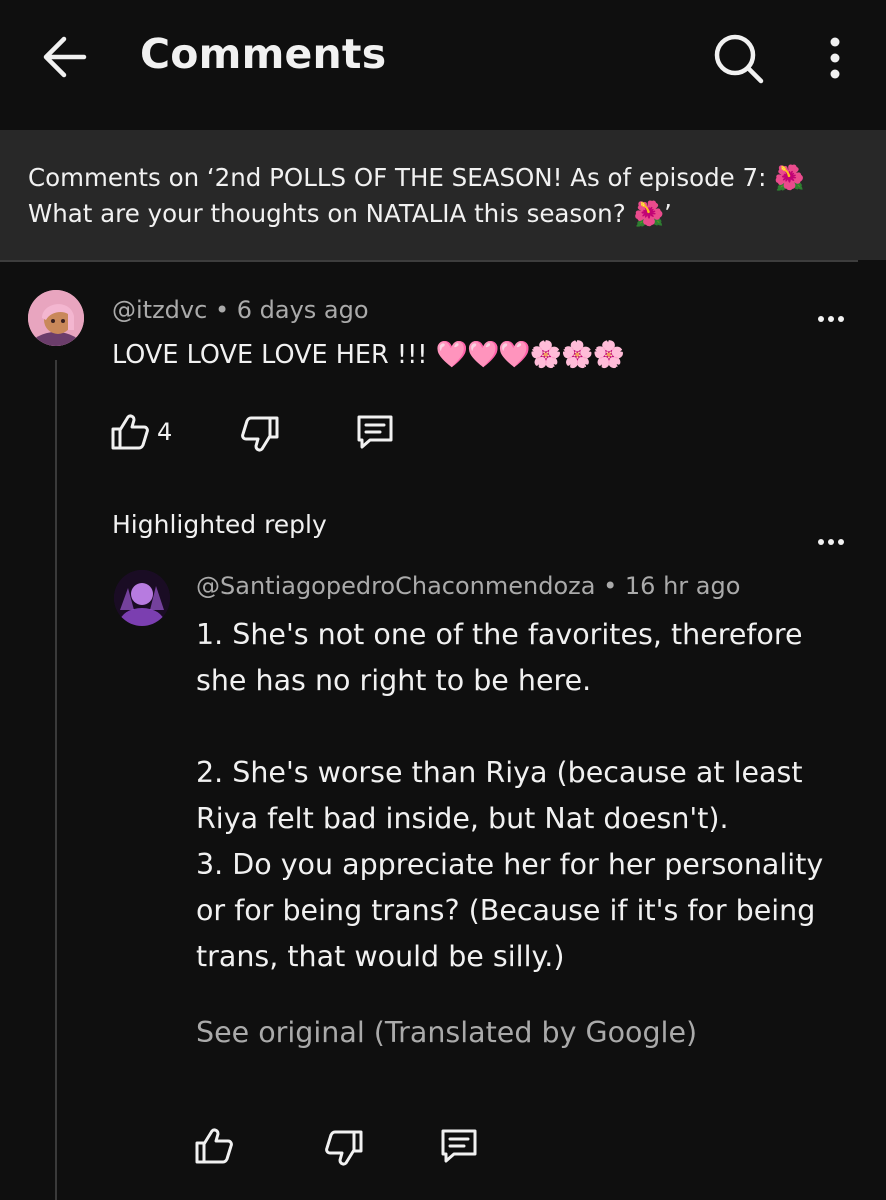 The width and height of the screenshot is (886, 1200). I want to click on highlighted-reply-label: Highlighted reply, so click(219, 524).